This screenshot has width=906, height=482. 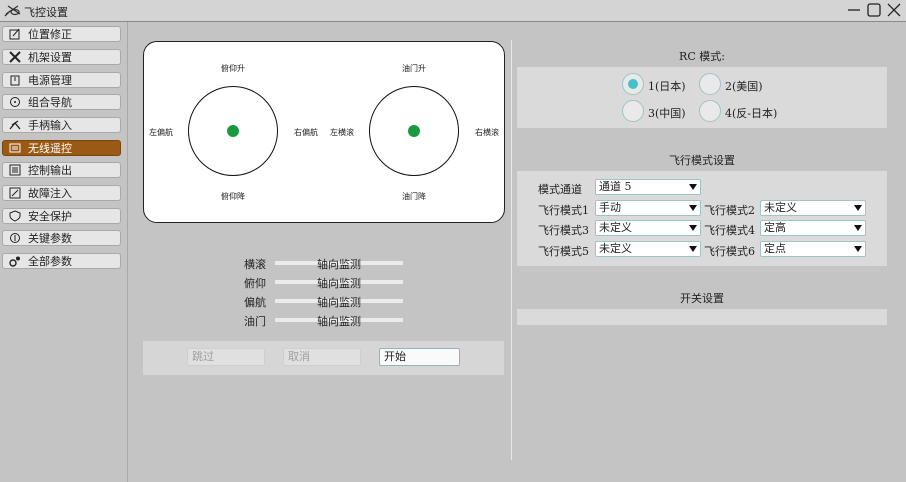 What do you see at coordinates (61, 34) in the screenshot?
I see `sidebar-item-position-correction: 位置修正` at bounding box center [61, 34].